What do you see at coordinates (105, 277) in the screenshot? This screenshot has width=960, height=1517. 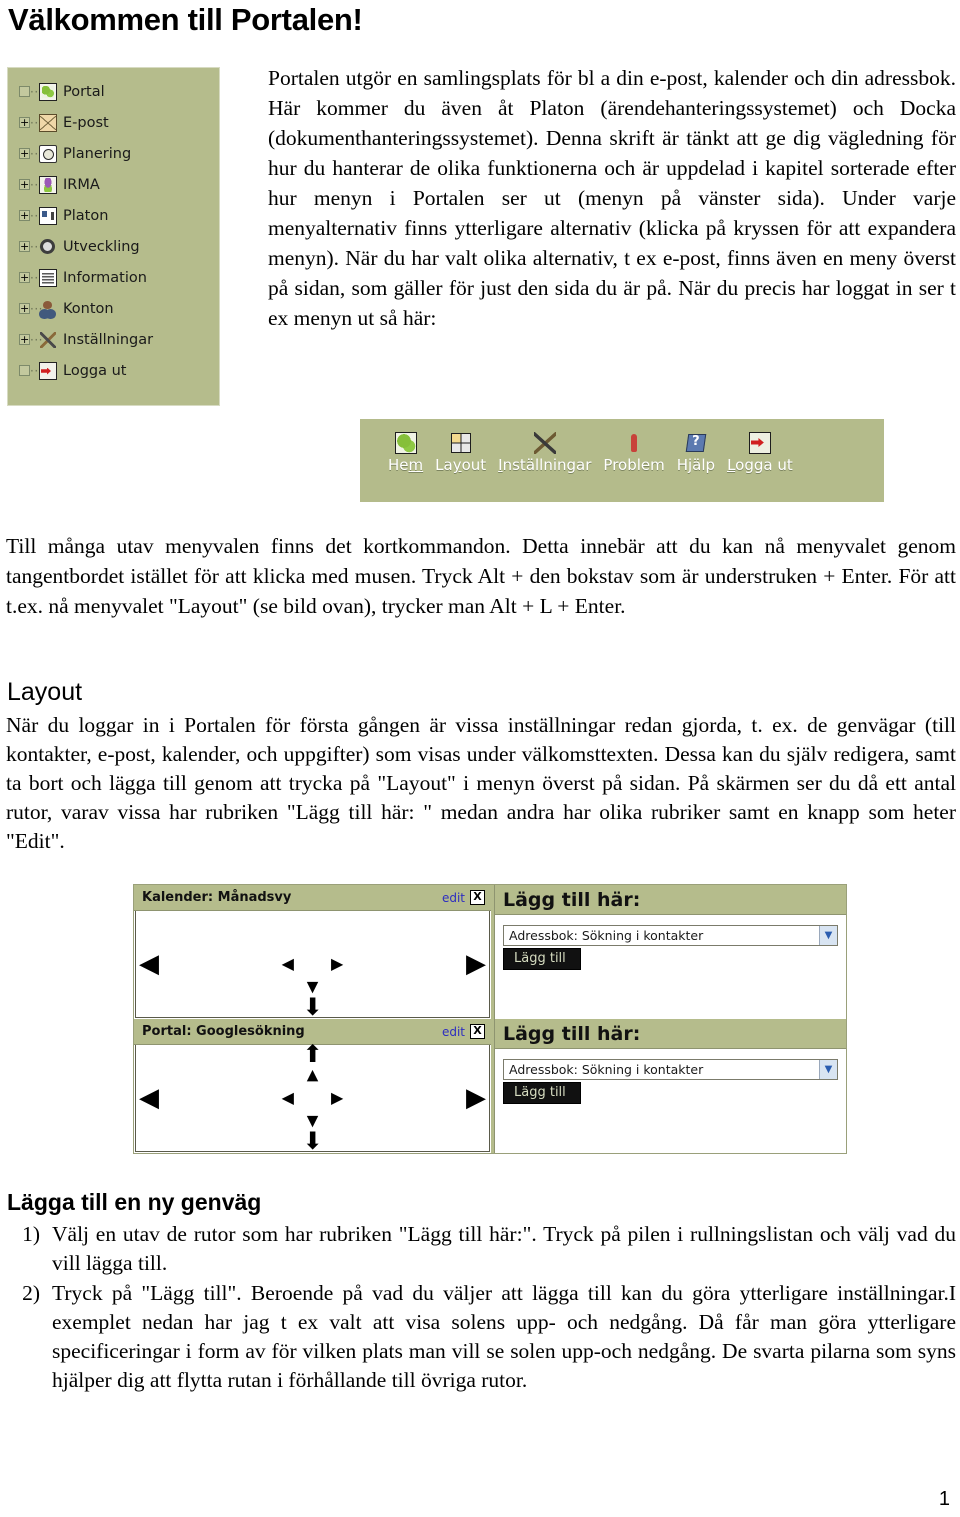 I see `sidebar-item-label: Information` at bounding box center [105, 277].